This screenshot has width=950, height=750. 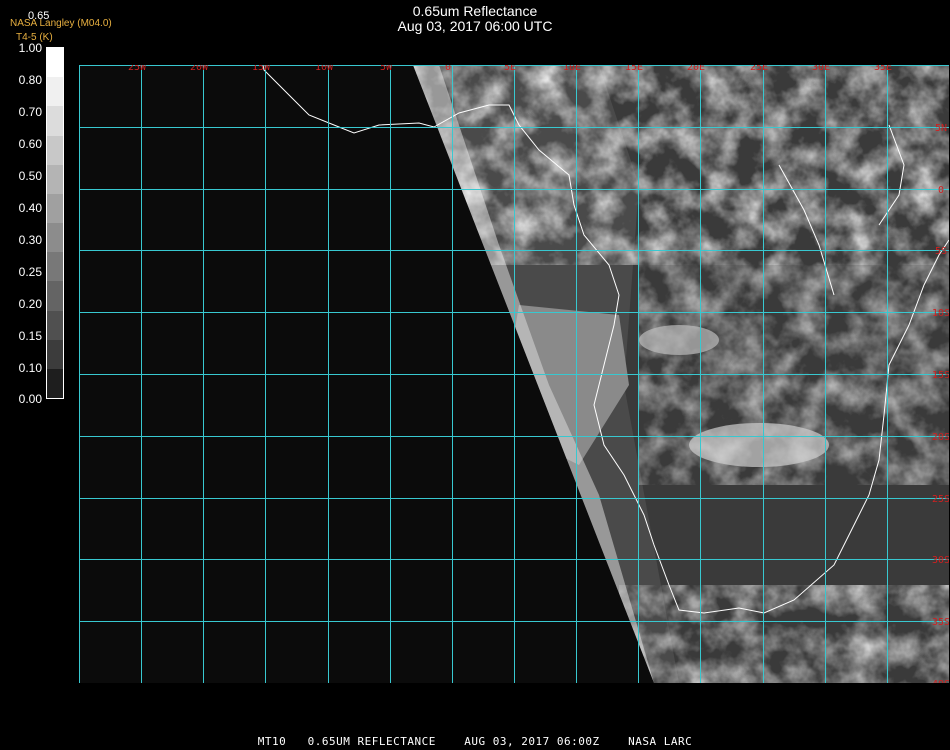 I want to click on colorbar-label: 0.25, so click(x=30, y=272).